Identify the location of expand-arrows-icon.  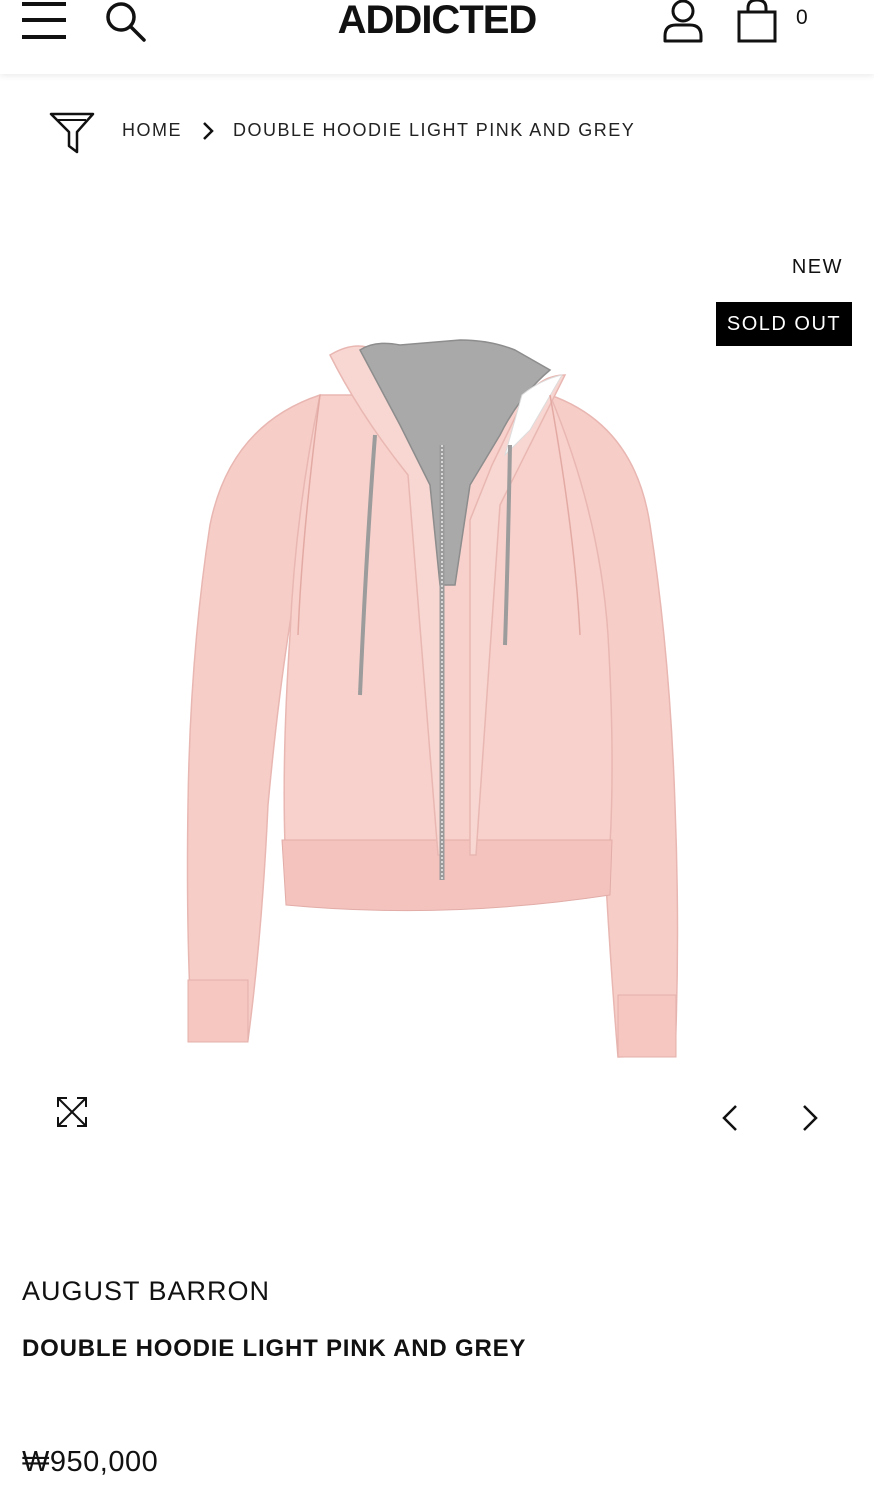
(72, 1112).